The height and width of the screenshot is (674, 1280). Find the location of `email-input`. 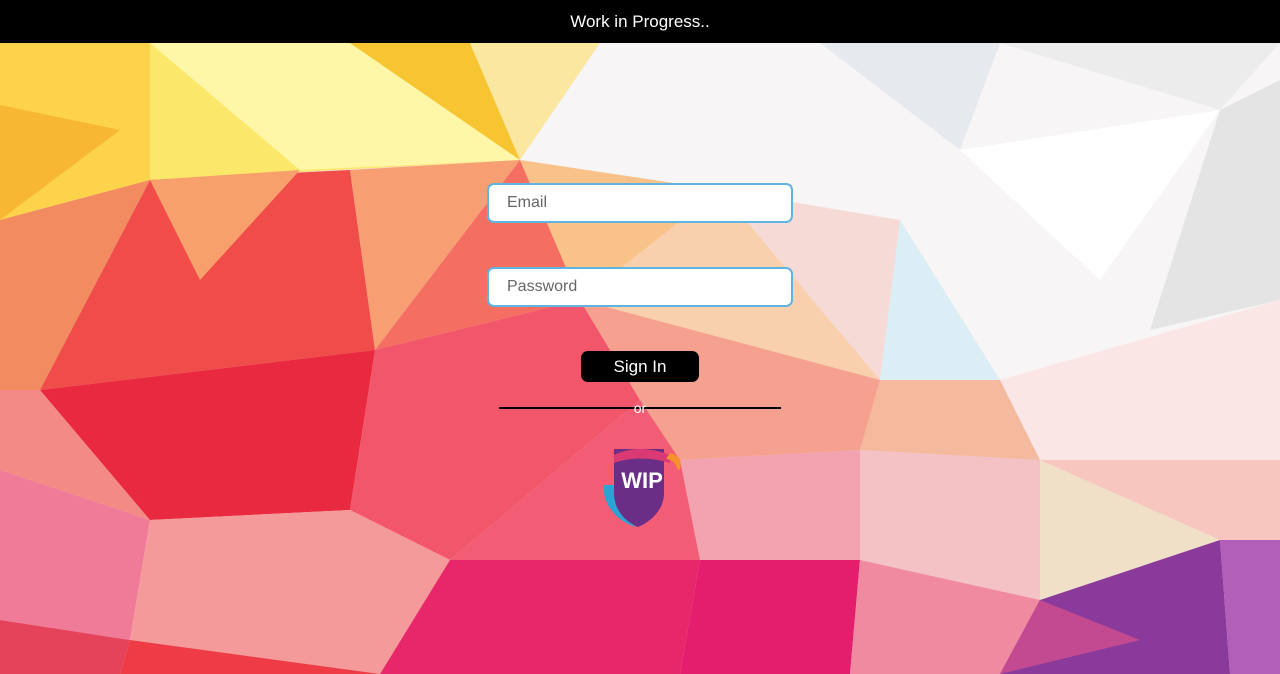

email-input is located at coordinates (640, 203).